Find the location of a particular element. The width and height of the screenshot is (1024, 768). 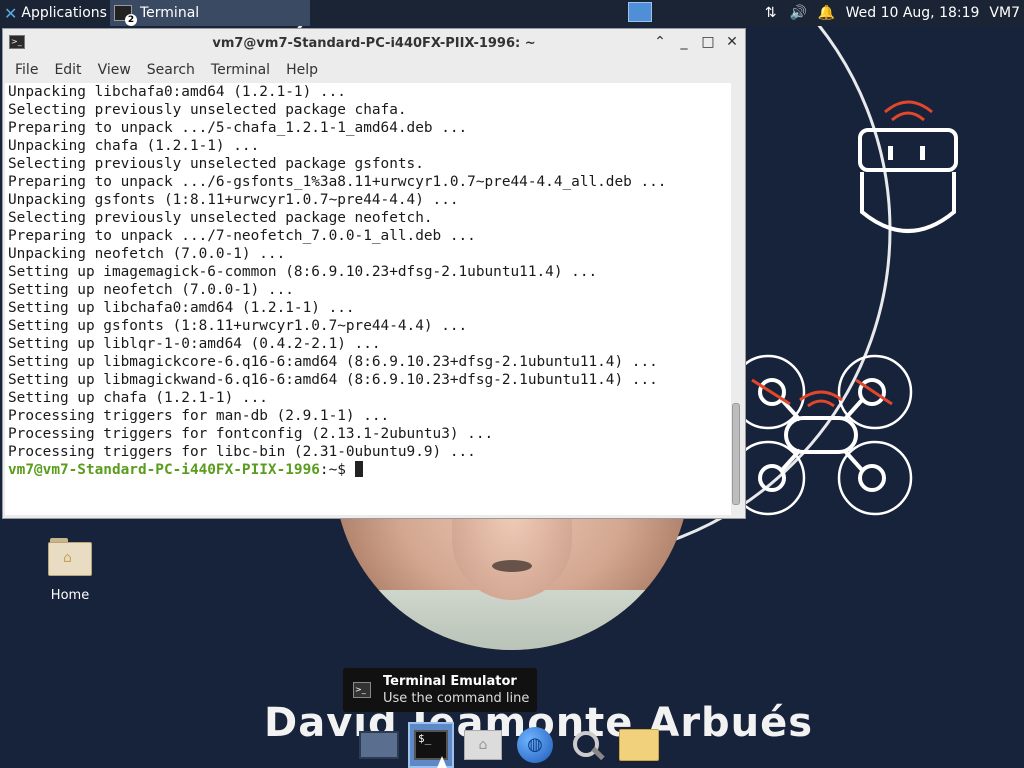

menu-file: File is located at coordinates (26, 70).